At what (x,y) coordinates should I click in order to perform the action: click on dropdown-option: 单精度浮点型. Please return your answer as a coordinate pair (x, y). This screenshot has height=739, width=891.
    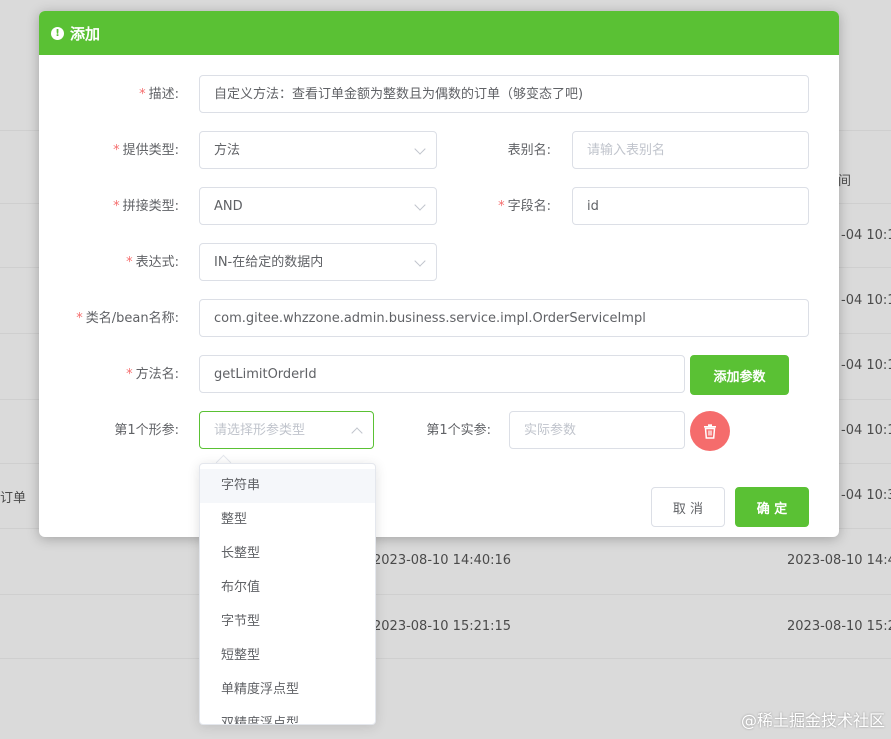
    Looking at the image, I should click on (287, 690).